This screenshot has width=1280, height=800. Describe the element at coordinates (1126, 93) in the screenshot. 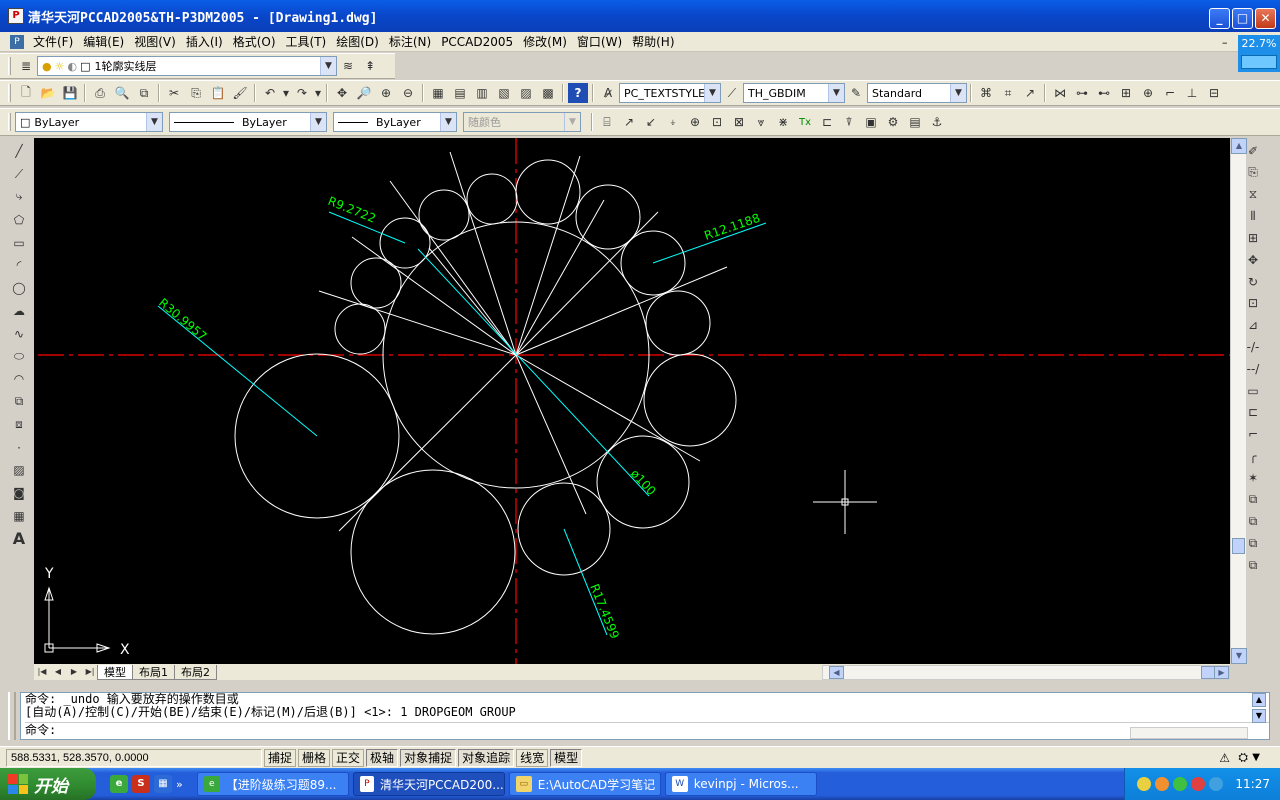

I see `pccad-tool-7-icon: ⊞` at that location.